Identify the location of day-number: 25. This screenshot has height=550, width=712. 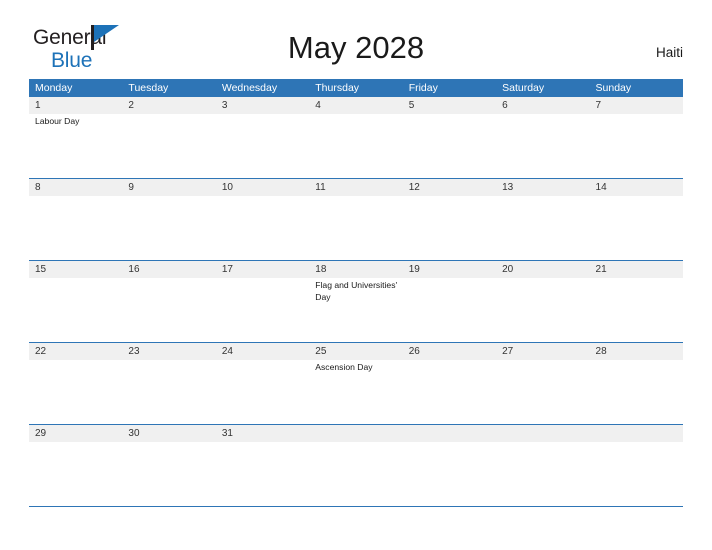
(355, 351).